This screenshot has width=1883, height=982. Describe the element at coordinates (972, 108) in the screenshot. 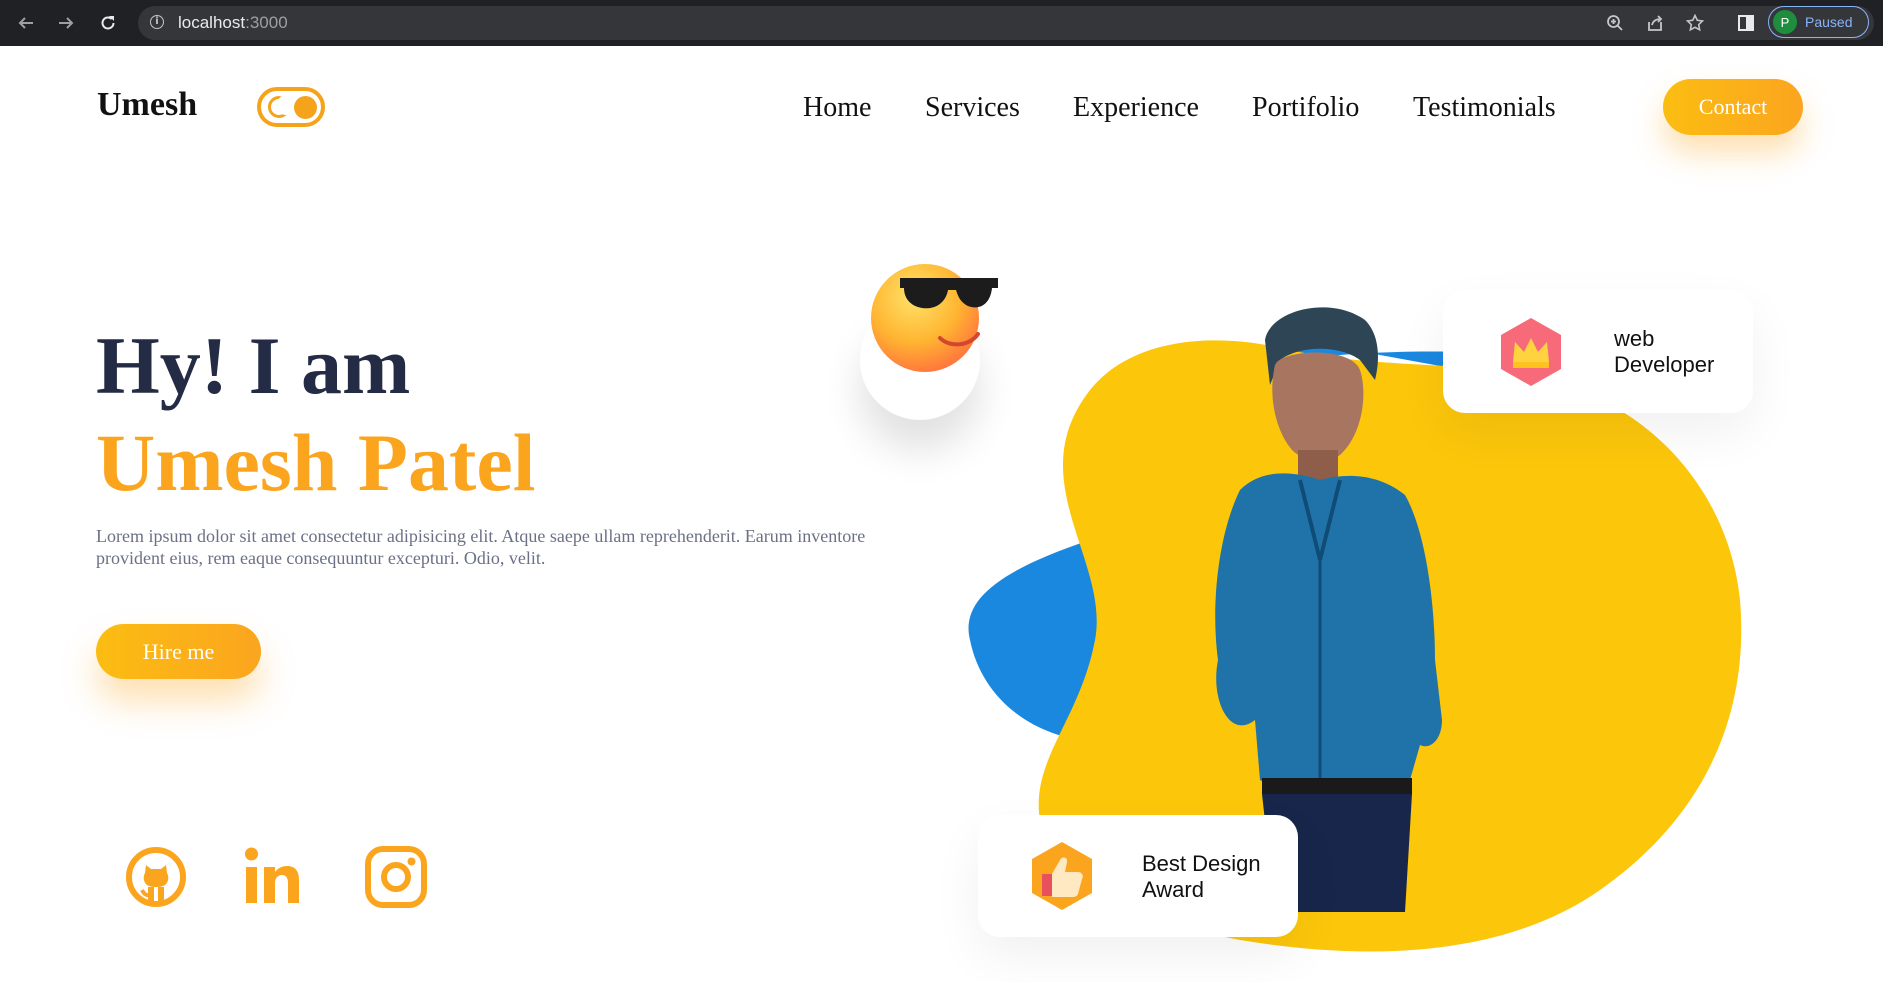

I see `nav-services: Services` at that location.